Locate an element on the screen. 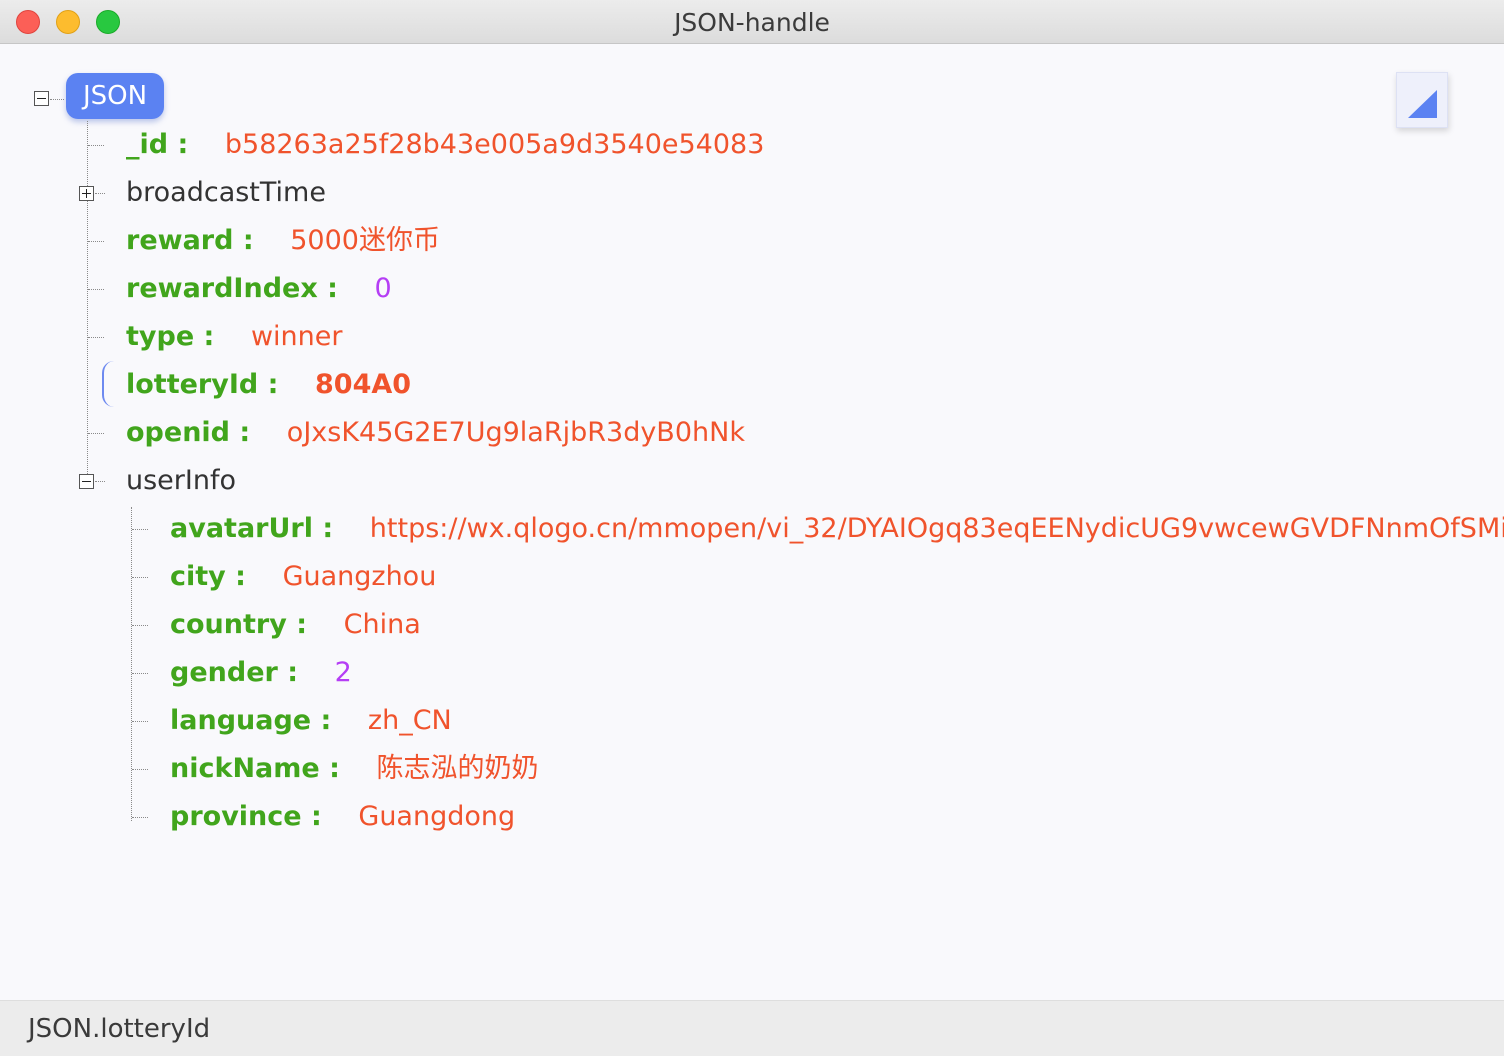  field-value: oJxsK45G2E7Ug9laRjbR3dyB0hNk is located at coordinates (515, 432).